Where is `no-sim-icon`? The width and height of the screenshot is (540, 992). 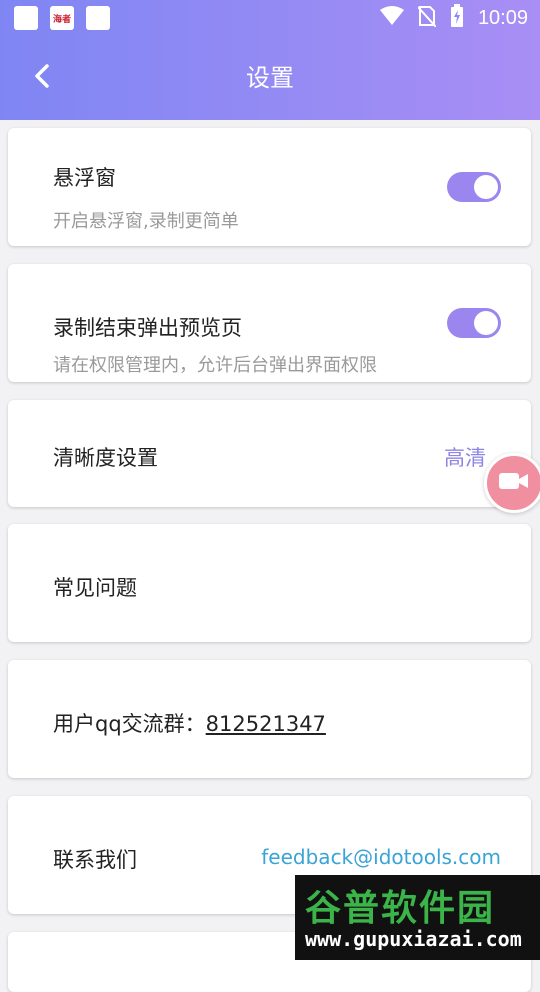
no-sim-icon is located at coordinates (427, 18).